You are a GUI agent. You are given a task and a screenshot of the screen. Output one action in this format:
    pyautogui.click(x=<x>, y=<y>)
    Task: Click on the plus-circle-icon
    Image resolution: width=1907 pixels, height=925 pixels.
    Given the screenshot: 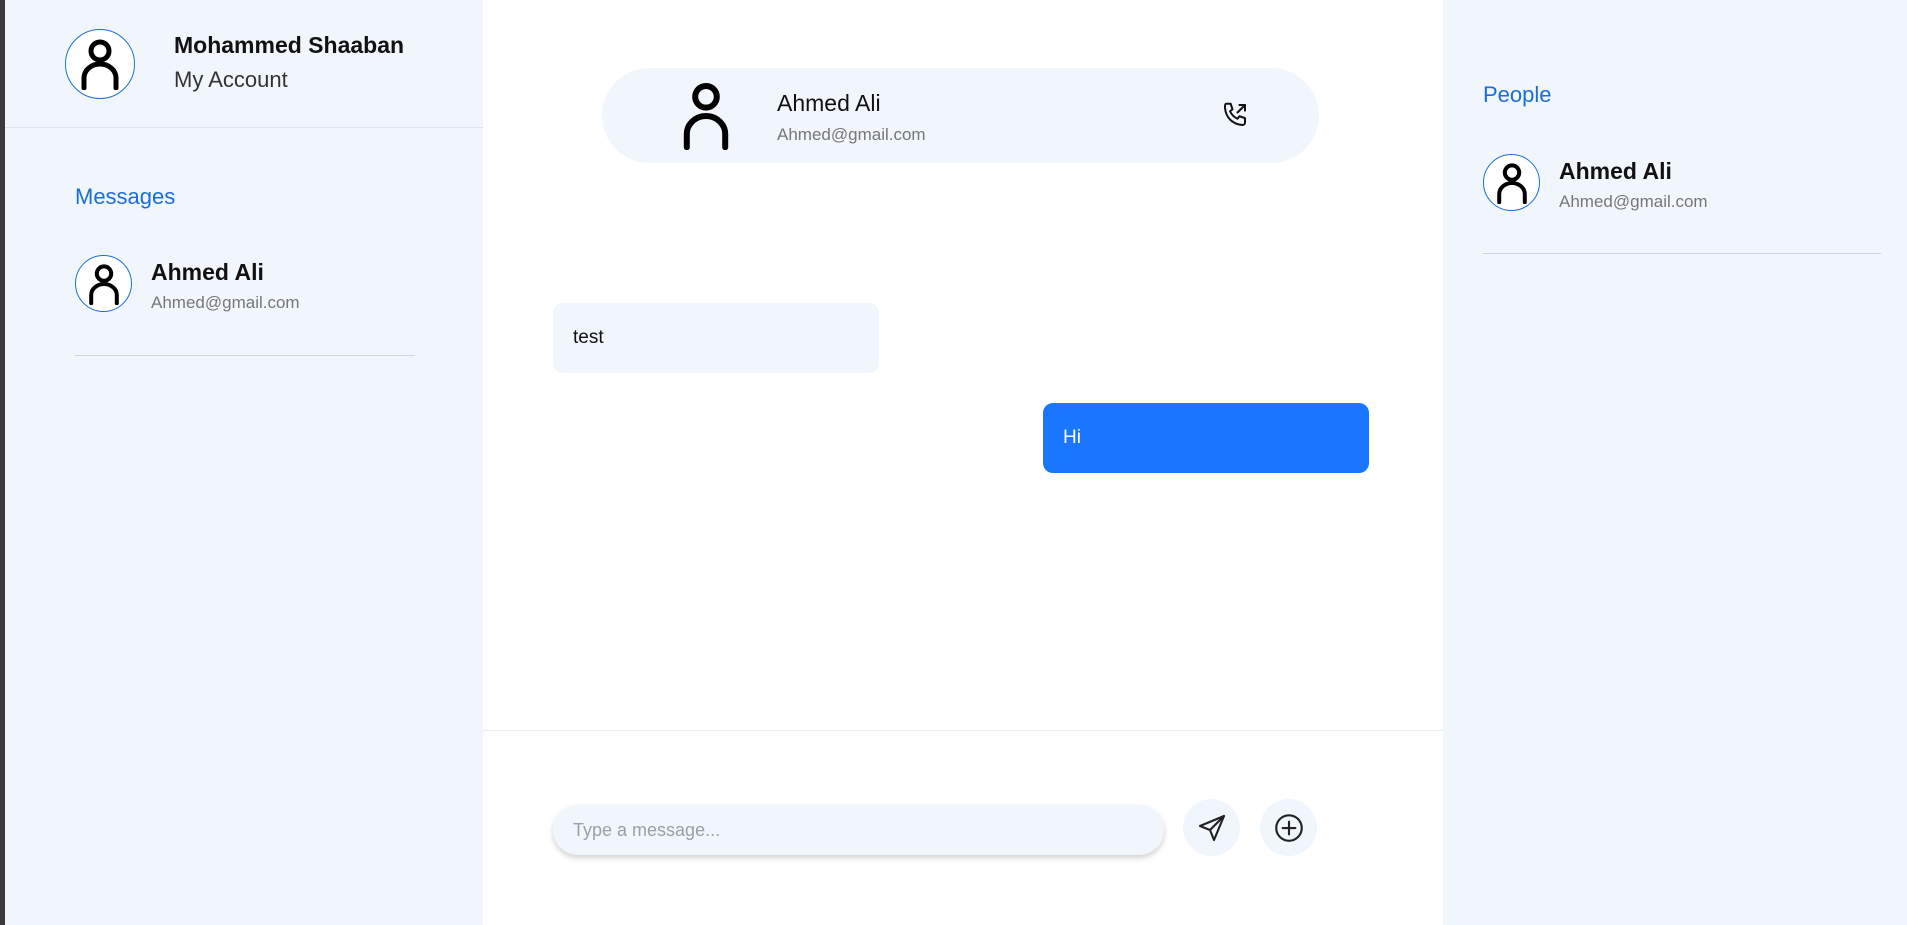 What is the action you would take?
    pyautogui.click(x=1288, y=827)
    